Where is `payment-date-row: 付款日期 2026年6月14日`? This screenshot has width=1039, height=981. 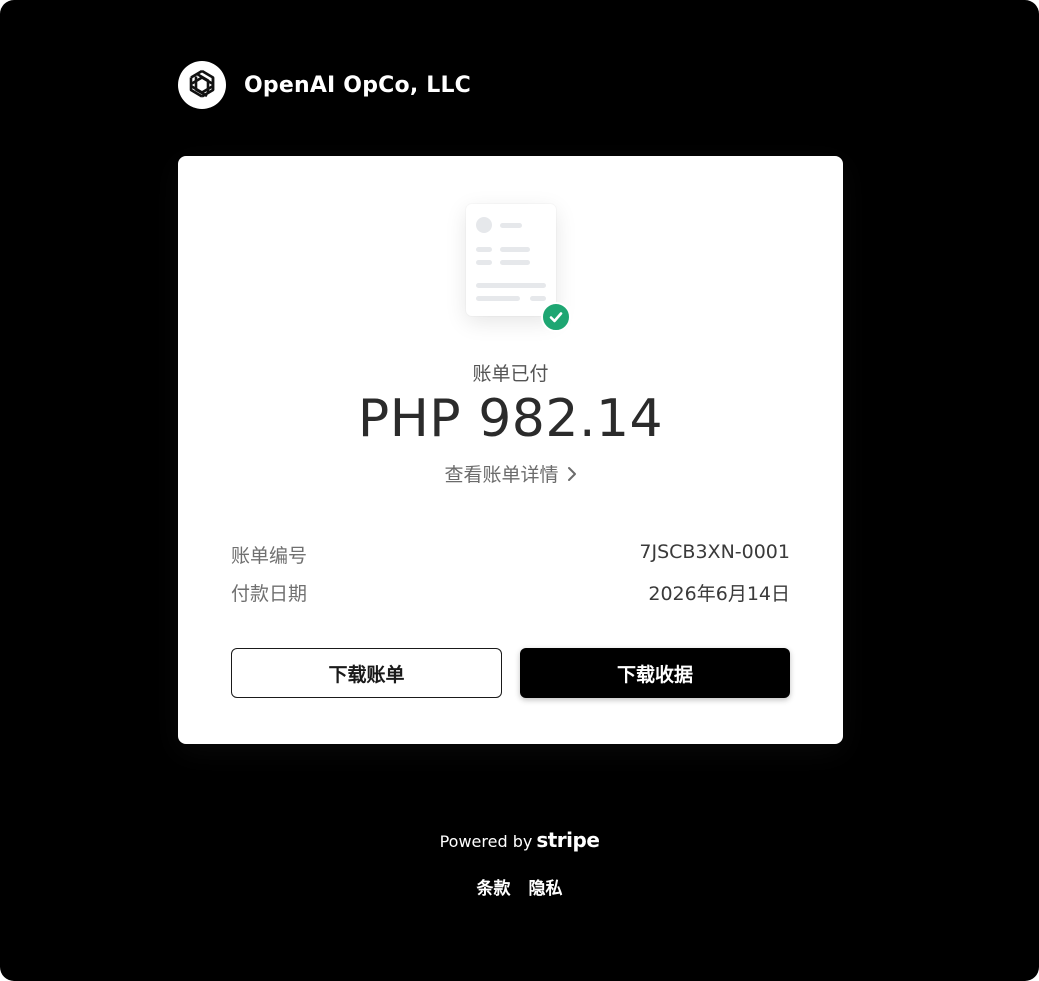
payment-date-row: 付款日期 2026年6月14日 is located at coordinates (510, 592).